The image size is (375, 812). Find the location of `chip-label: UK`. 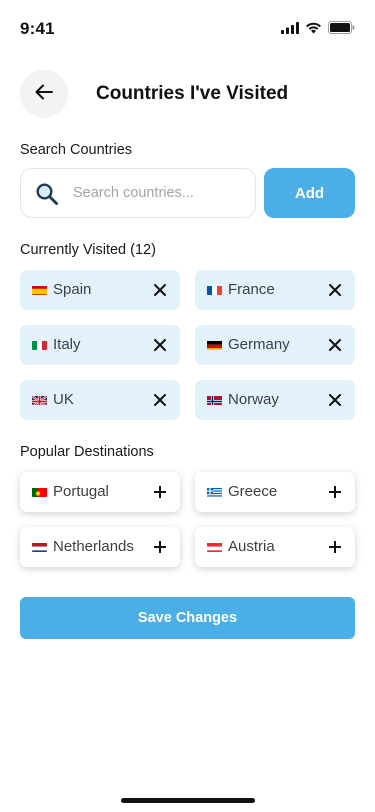

chip-label: UK is located at coordinates (63, 399).